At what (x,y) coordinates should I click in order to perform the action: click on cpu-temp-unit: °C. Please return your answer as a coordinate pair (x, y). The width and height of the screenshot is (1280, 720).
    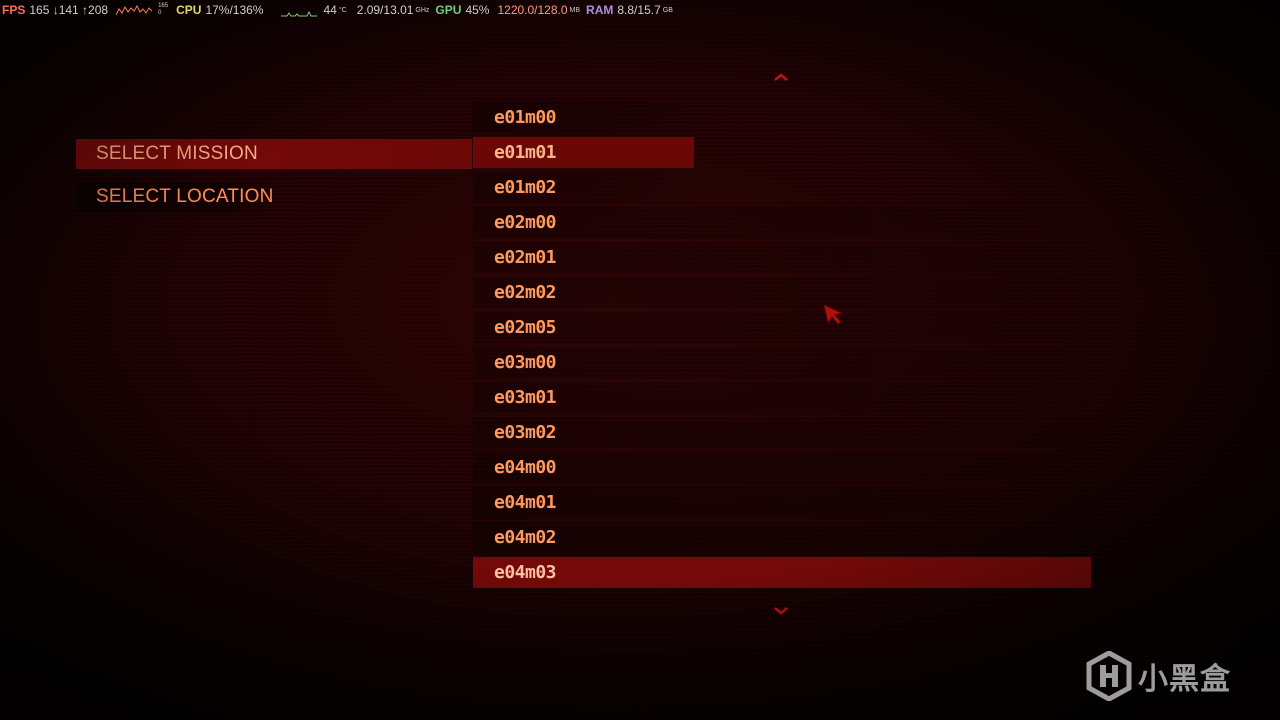
    Looking at the image, I should click on (342, 10).